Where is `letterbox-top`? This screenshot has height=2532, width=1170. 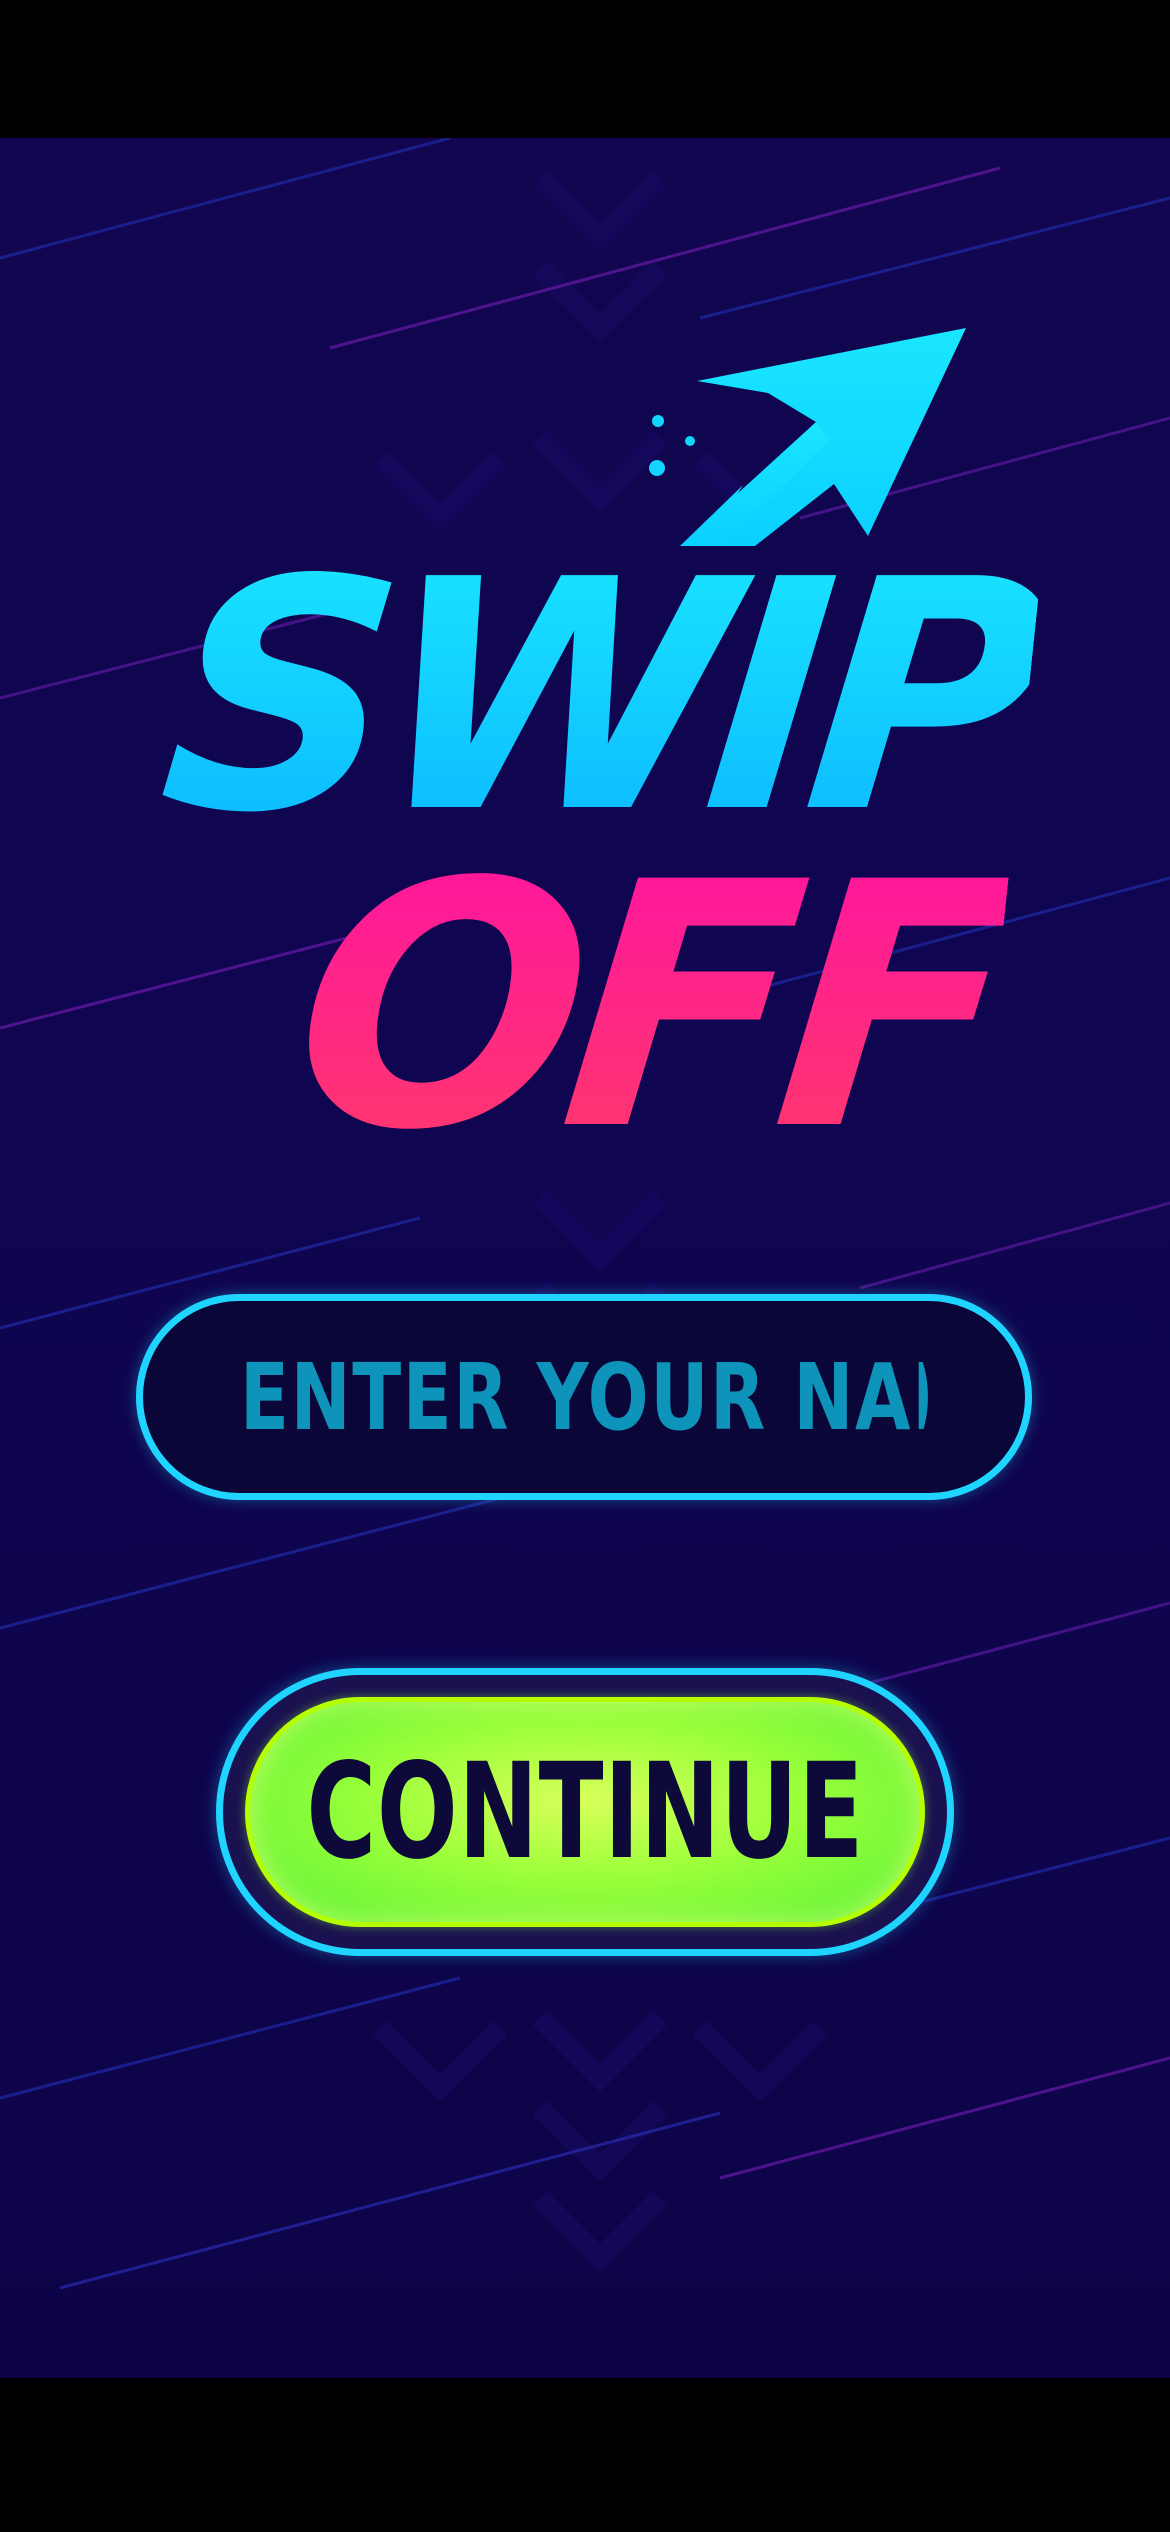 letterbox-top is located at coordinates (585, 69).